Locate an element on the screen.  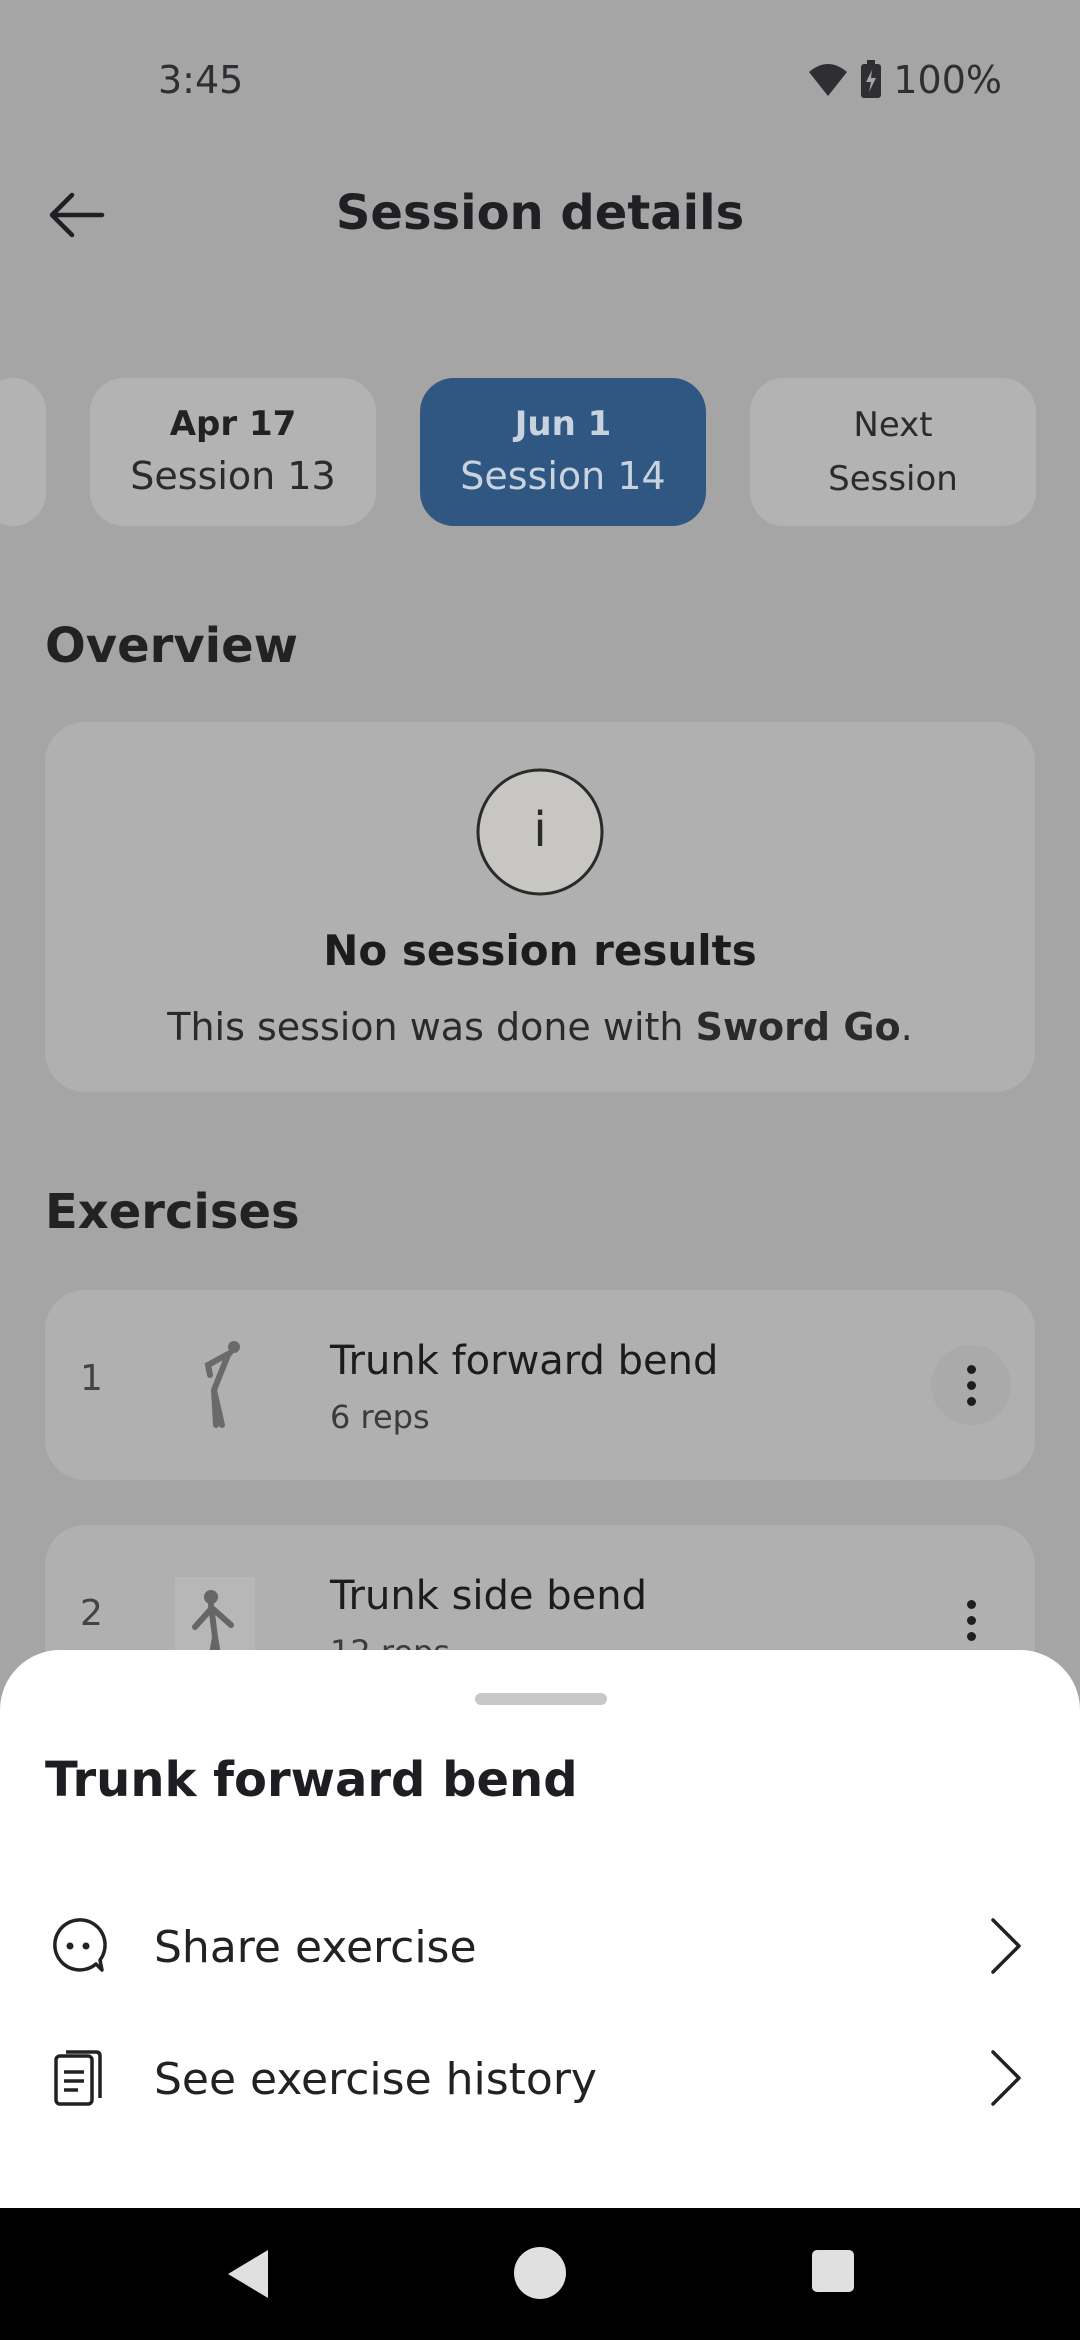
system-nav-bar is located at coordinates (540, 2274).